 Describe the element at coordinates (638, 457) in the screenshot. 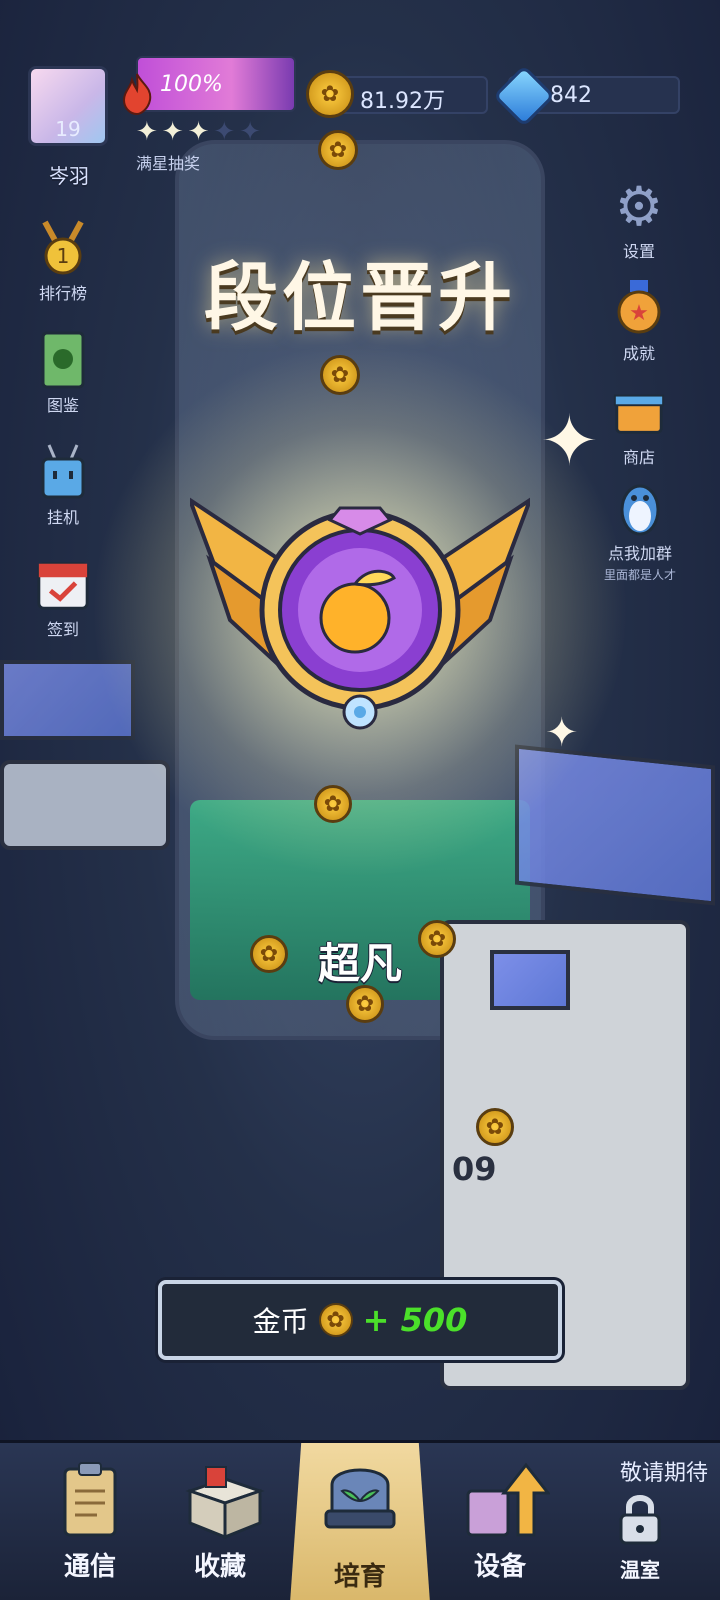

I see `side-label-shop: 商店` at that location.